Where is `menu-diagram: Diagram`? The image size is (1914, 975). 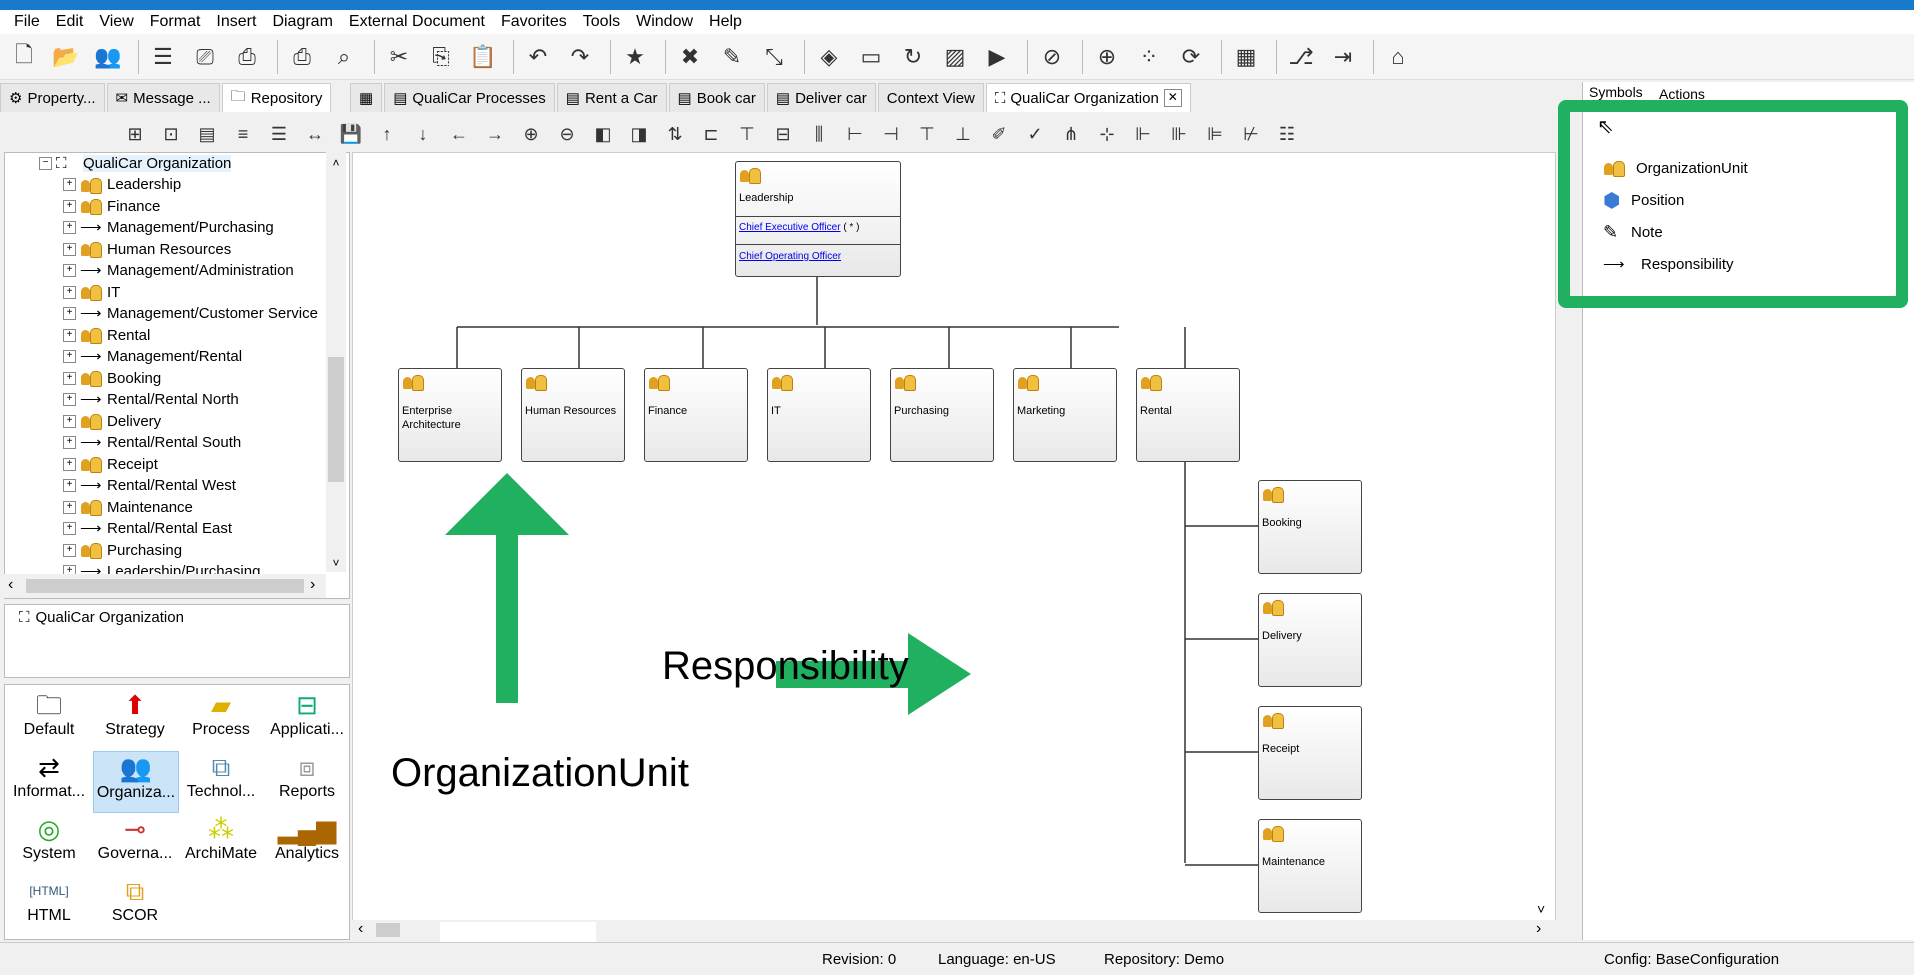 menu-diagram: Diagram is located at coordinates (302, 22).